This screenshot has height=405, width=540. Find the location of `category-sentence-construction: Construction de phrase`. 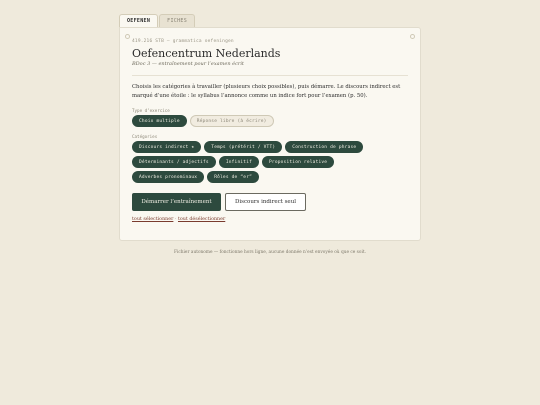

category-sentence-construction: Construction de phrase is located at coordinates (324, 147).